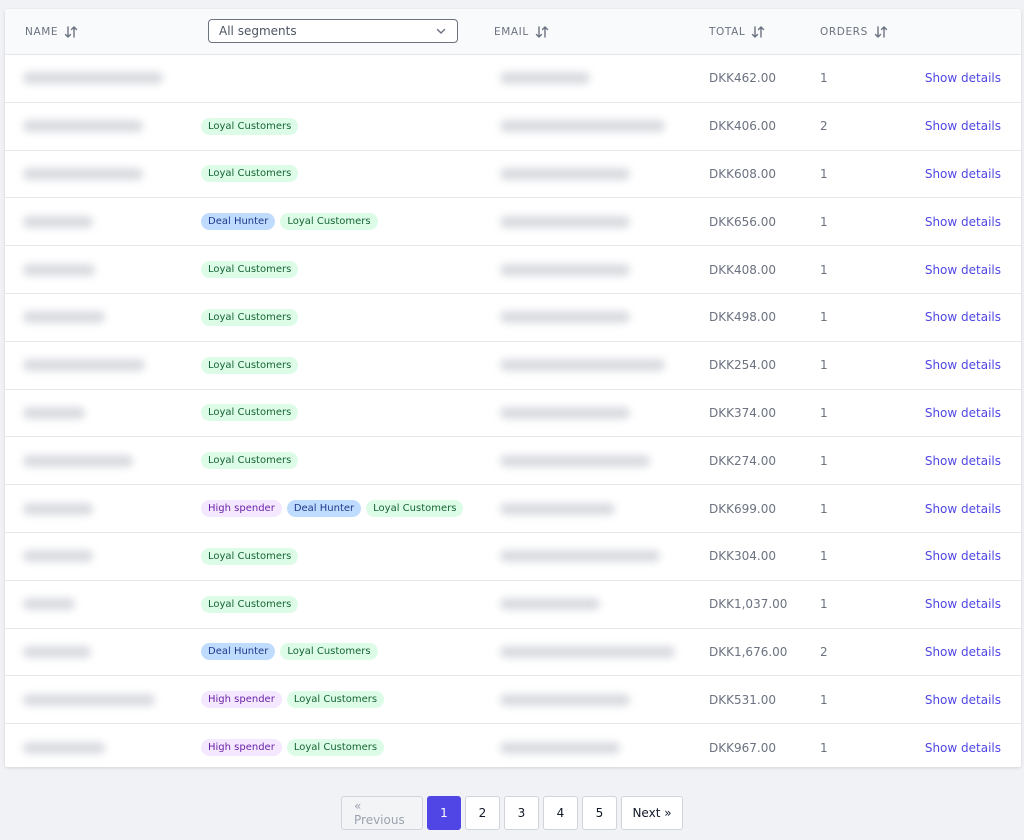  What do you see at coordinates (652, 813) in the screenshot?
I see `next-page-button: Next »` at bounding box center [652, 813].